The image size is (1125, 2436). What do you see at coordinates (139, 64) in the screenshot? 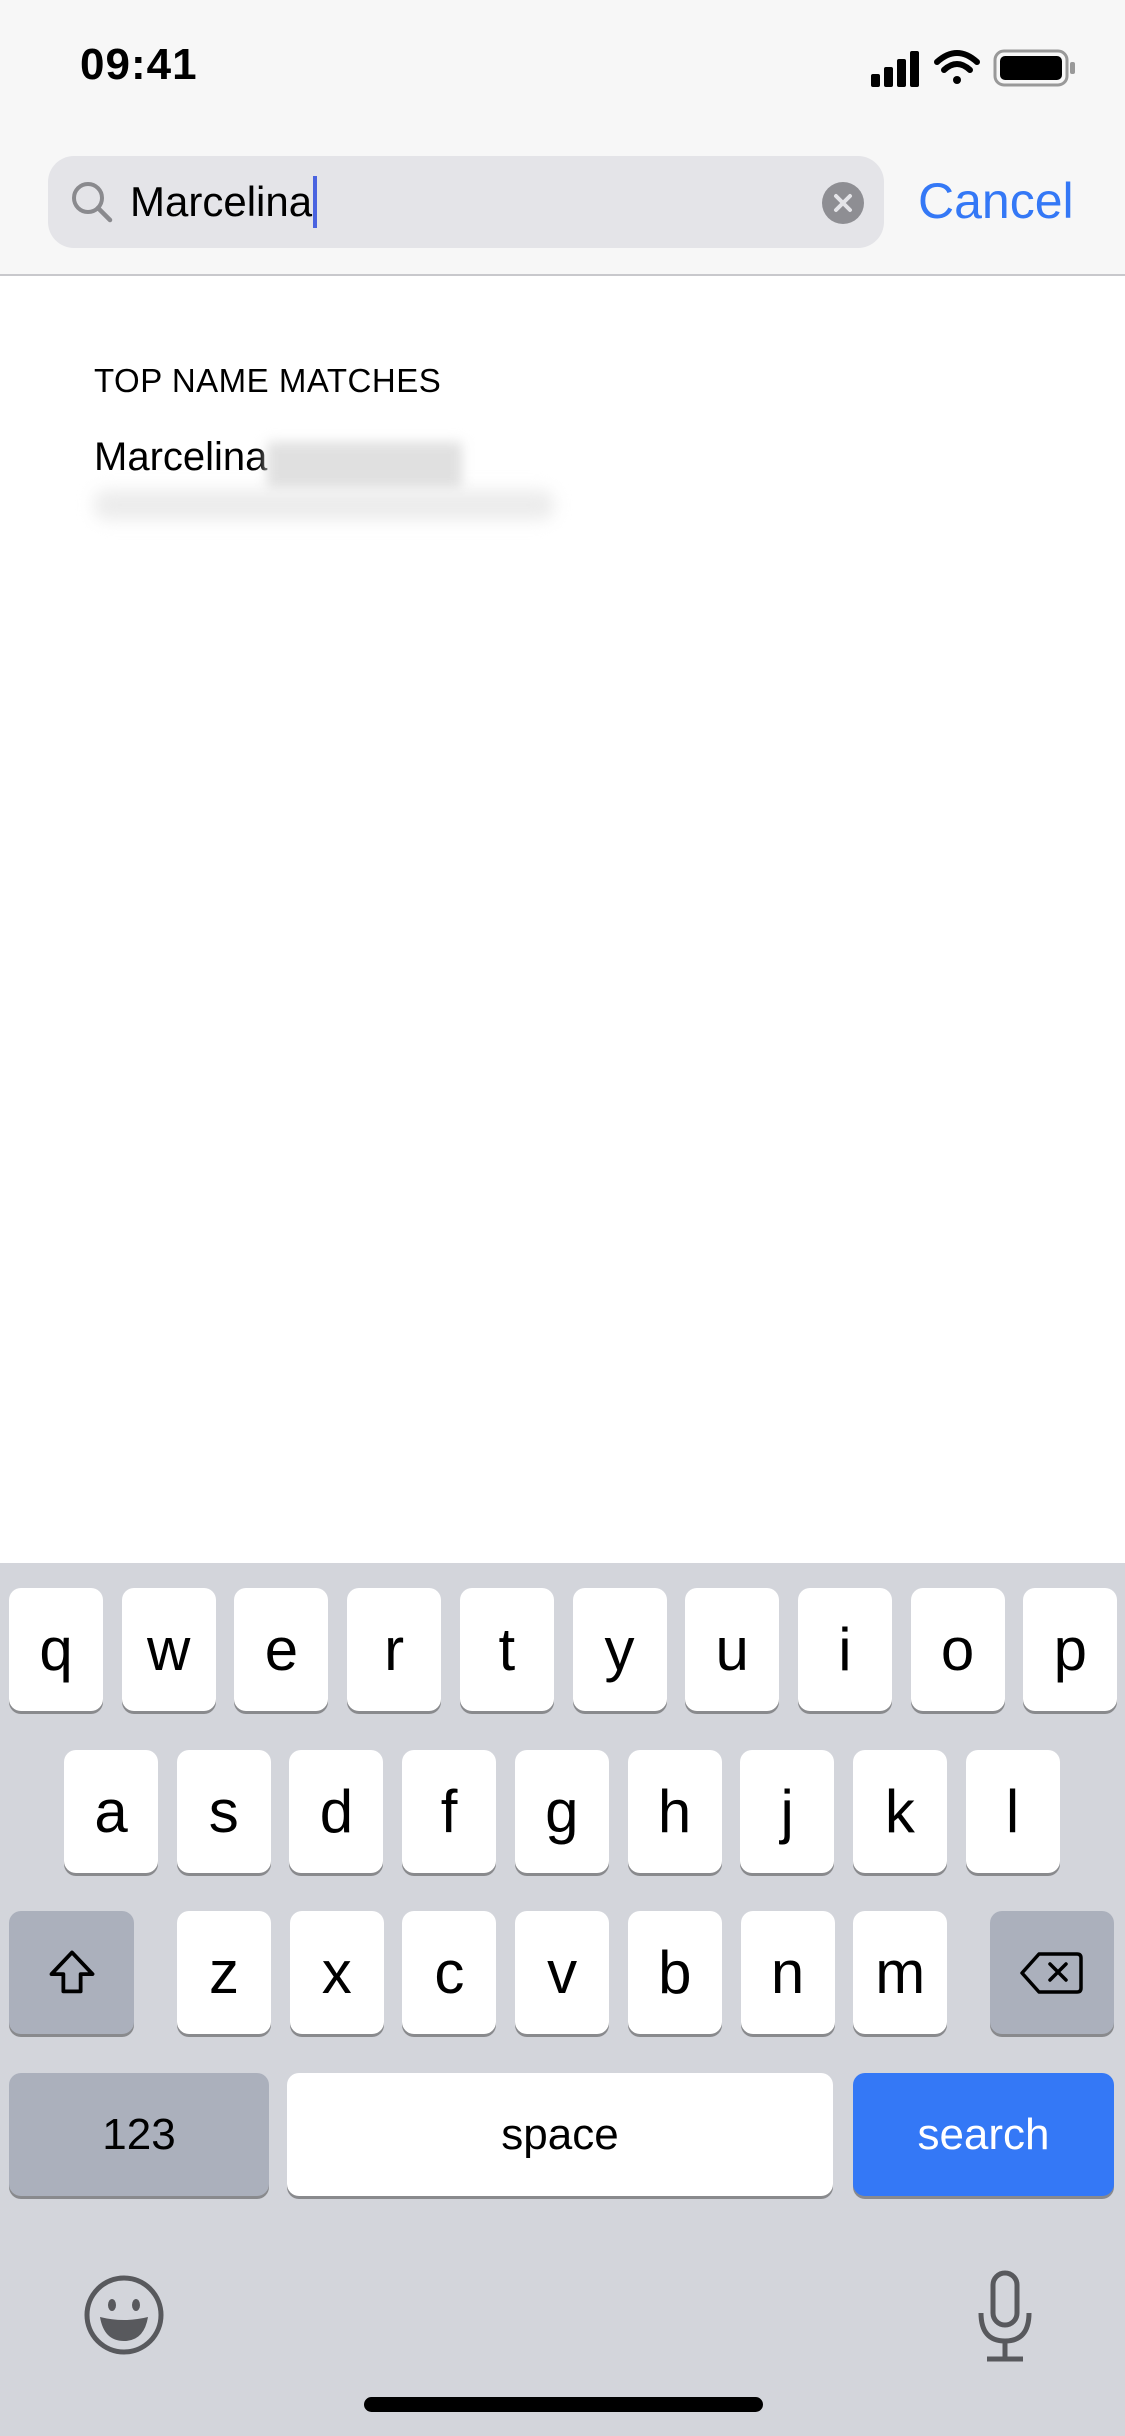
I see `status-time: 09:41` at bounding box center [139, 64].